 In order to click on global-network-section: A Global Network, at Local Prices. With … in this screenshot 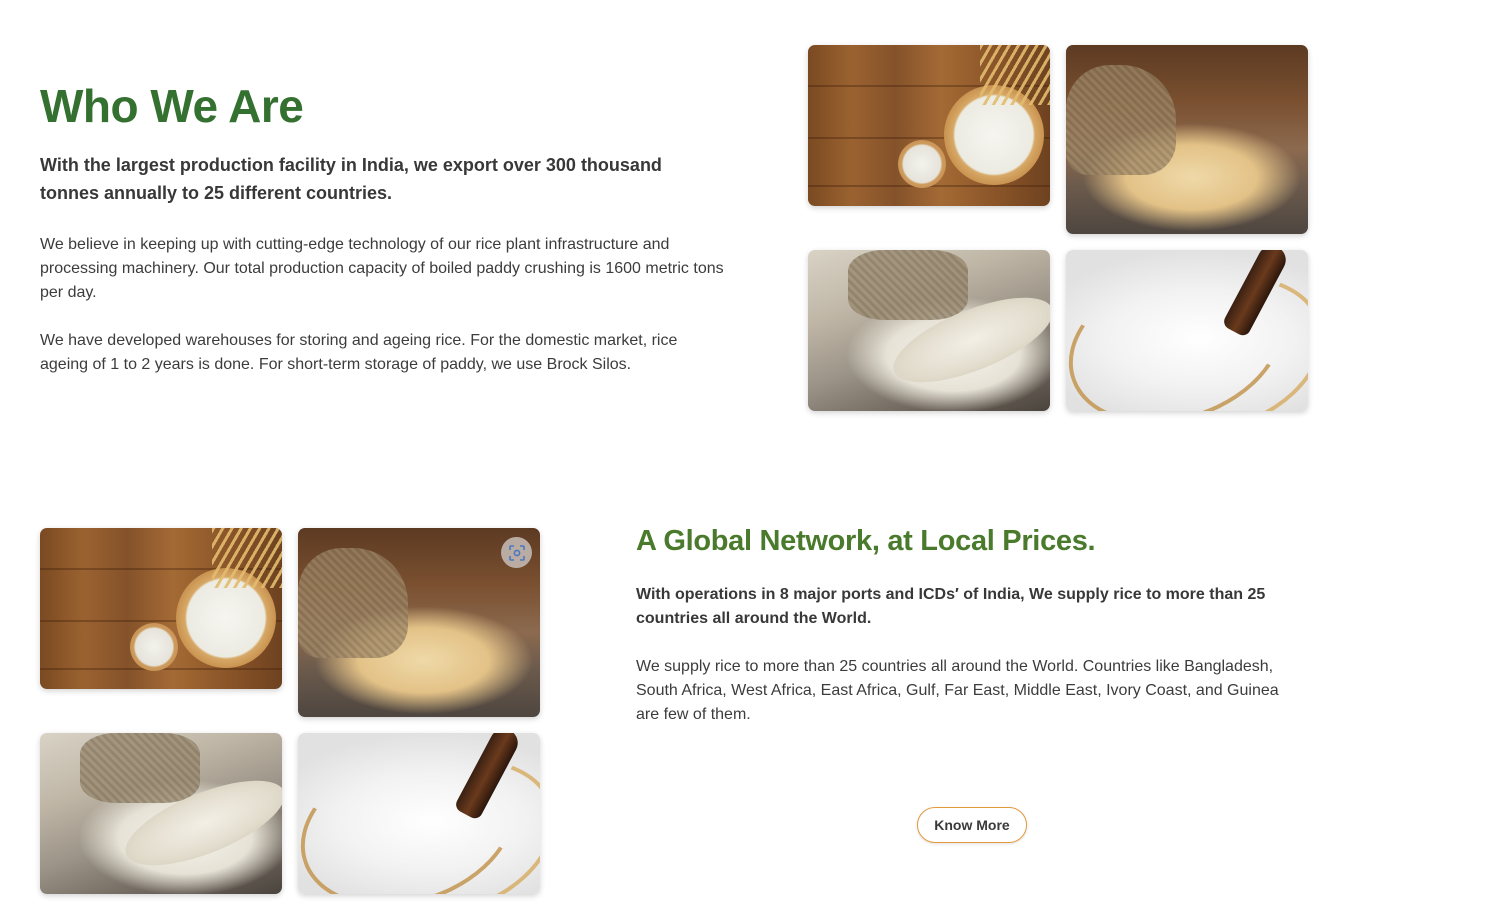, I will do `click(966, 624)`.